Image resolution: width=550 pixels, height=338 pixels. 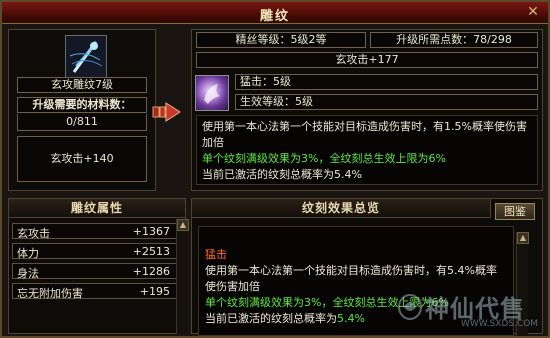 I want to click on watermark-logo-icon, so click(x=410, y=307).